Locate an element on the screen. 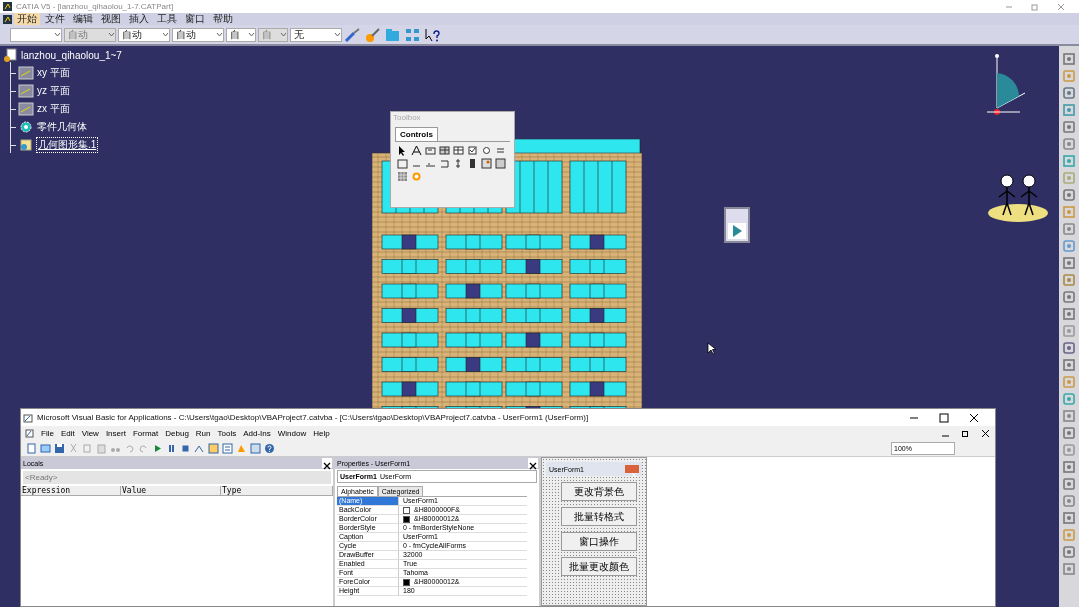 The height and width of the screenshot is (607, 1079). menu-item: 窗口 is located at coordinates (195, 19).